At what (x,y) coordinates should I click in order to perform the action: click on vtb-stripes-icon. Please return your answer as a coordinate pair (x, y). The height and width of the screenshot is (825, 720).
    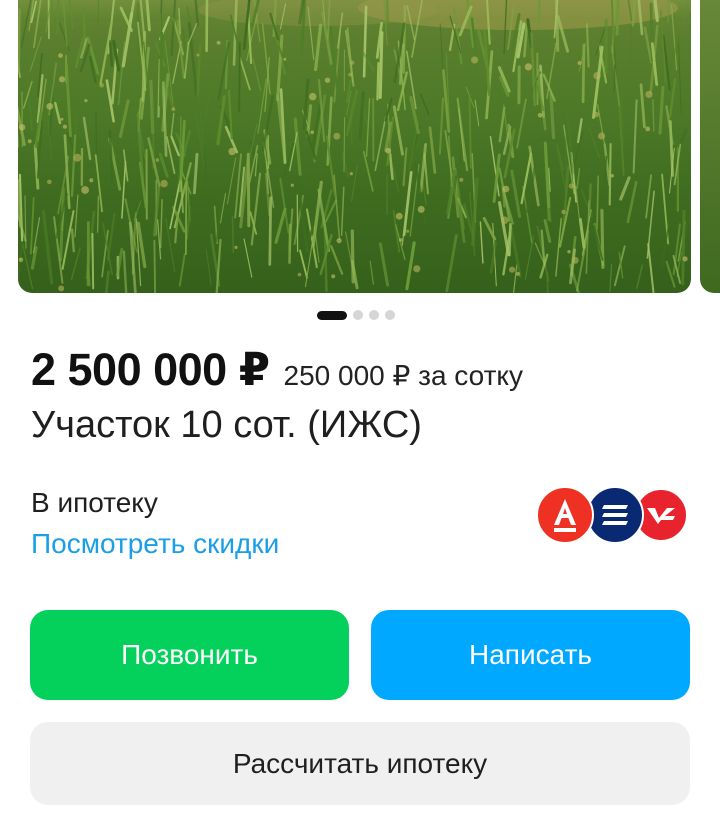
    Looking at the image, I should click on (615, 515).